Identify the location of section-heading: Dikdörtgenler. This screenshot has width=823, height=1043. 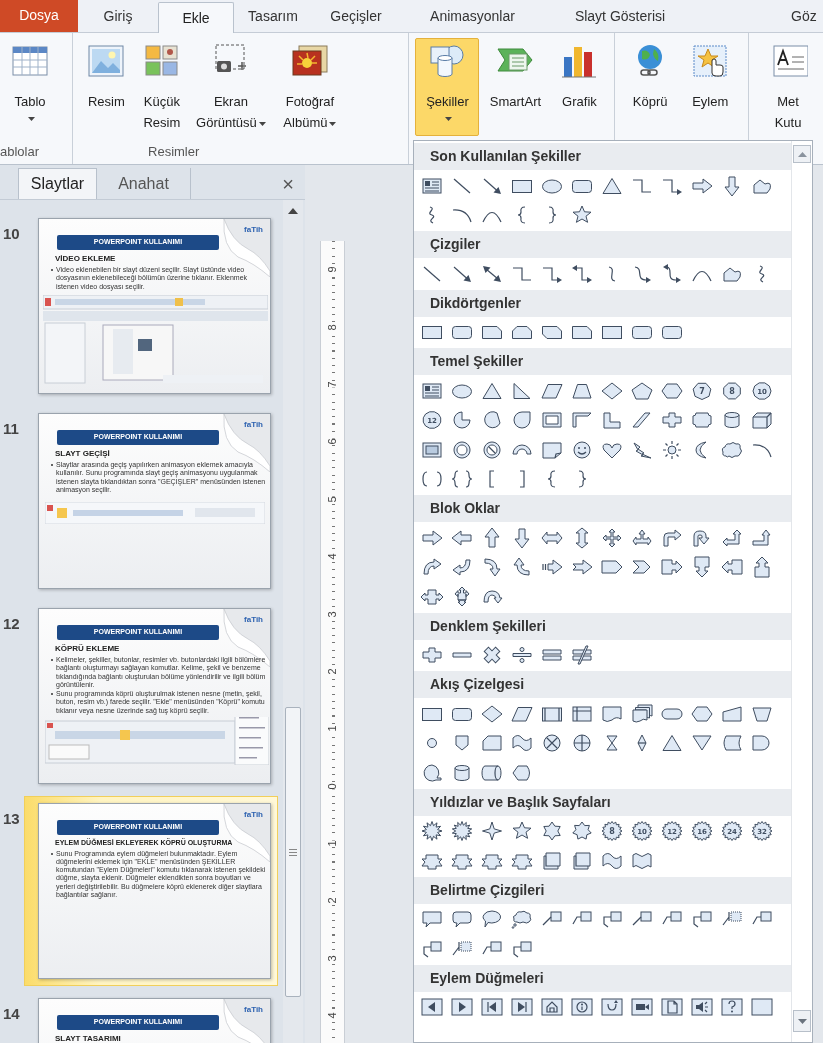
(475, 303).